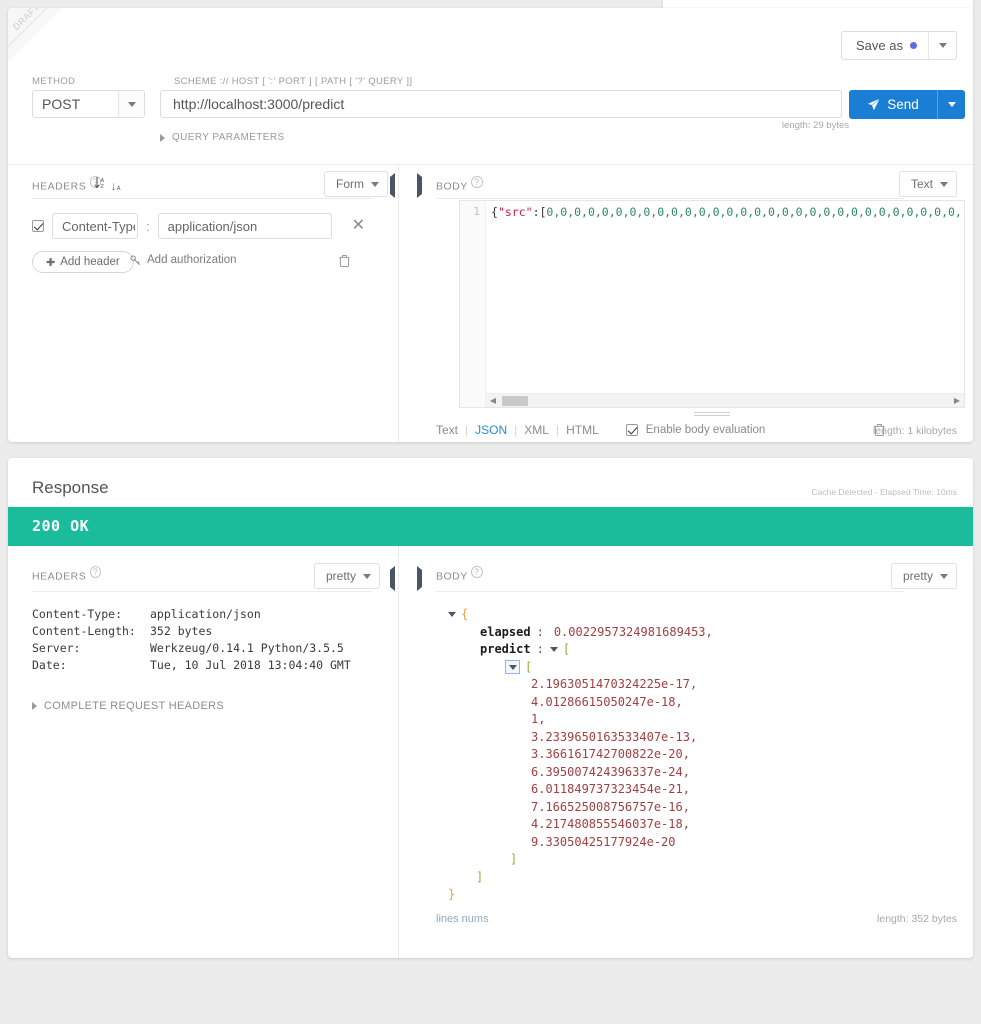 This screenshot has height=1024, width=981. I want to click on json-array-item: 3.2339650163533407e-13,, so click(580, 738).